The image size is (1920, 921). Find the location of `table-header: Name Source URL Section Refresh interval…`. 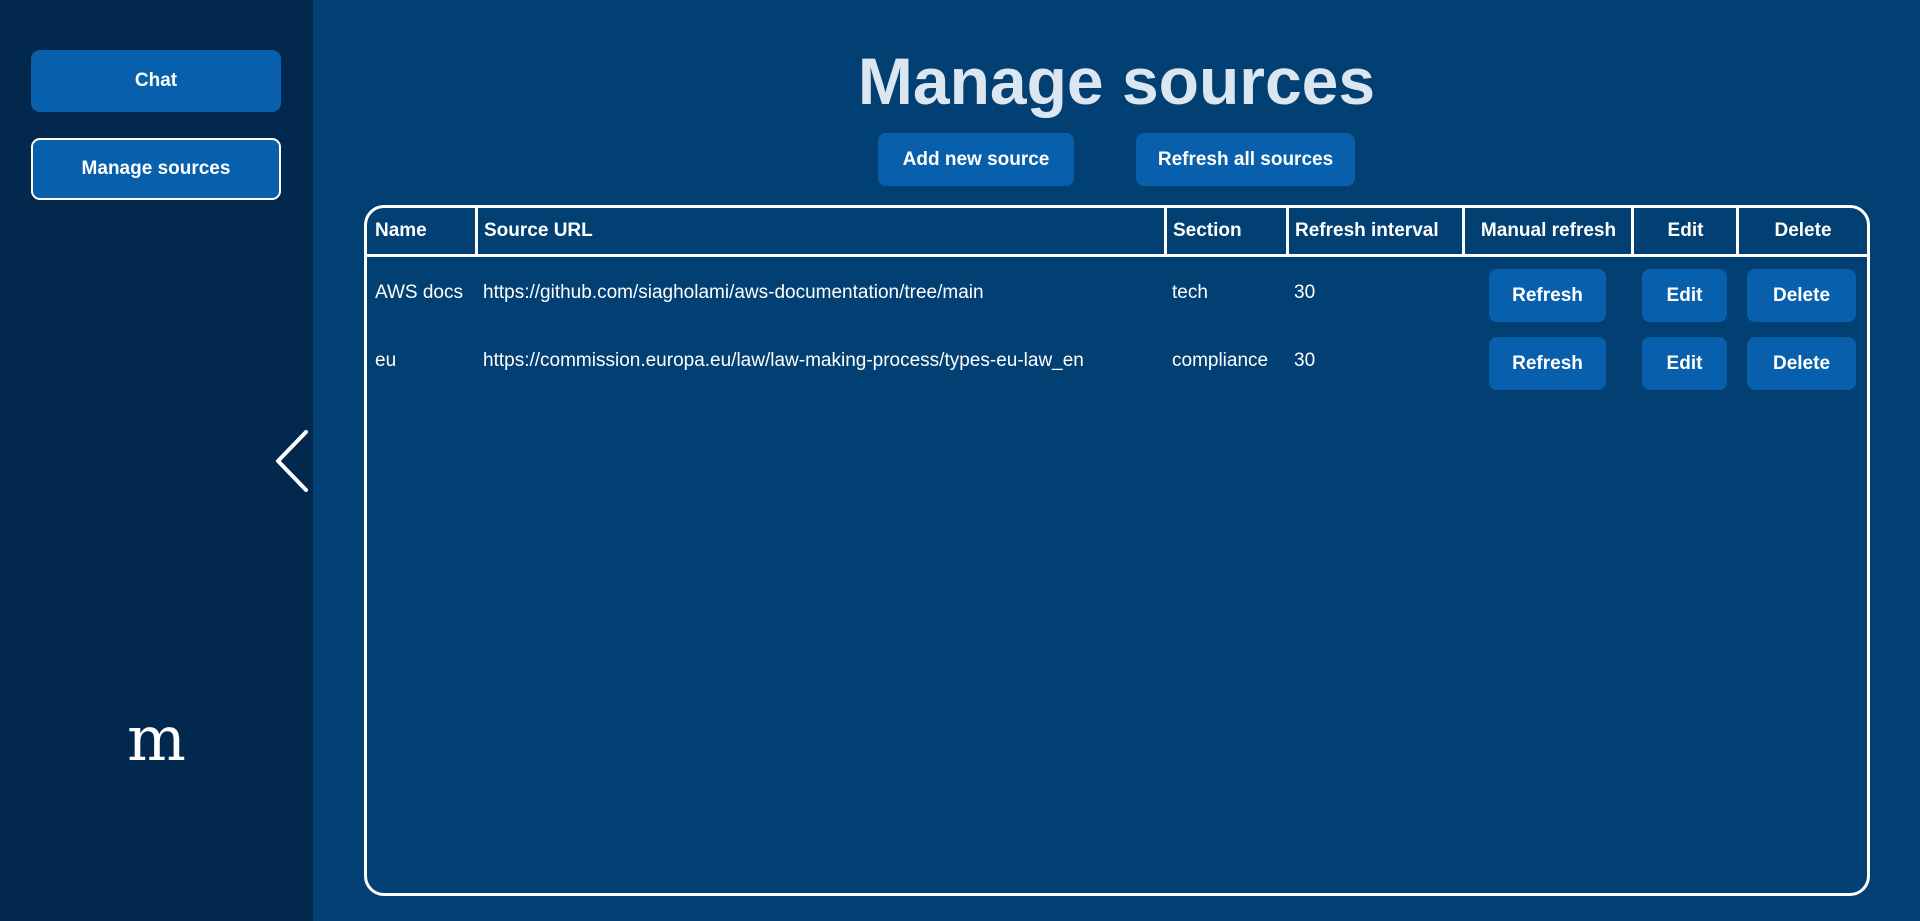

table-header: Name Source URL Section Refresh interval… is located at coordinates (1117, 232).